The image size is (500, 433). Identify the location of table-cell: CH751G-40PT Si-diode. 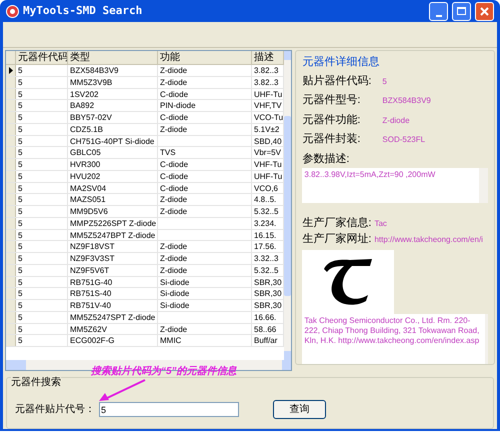
(113, 141).